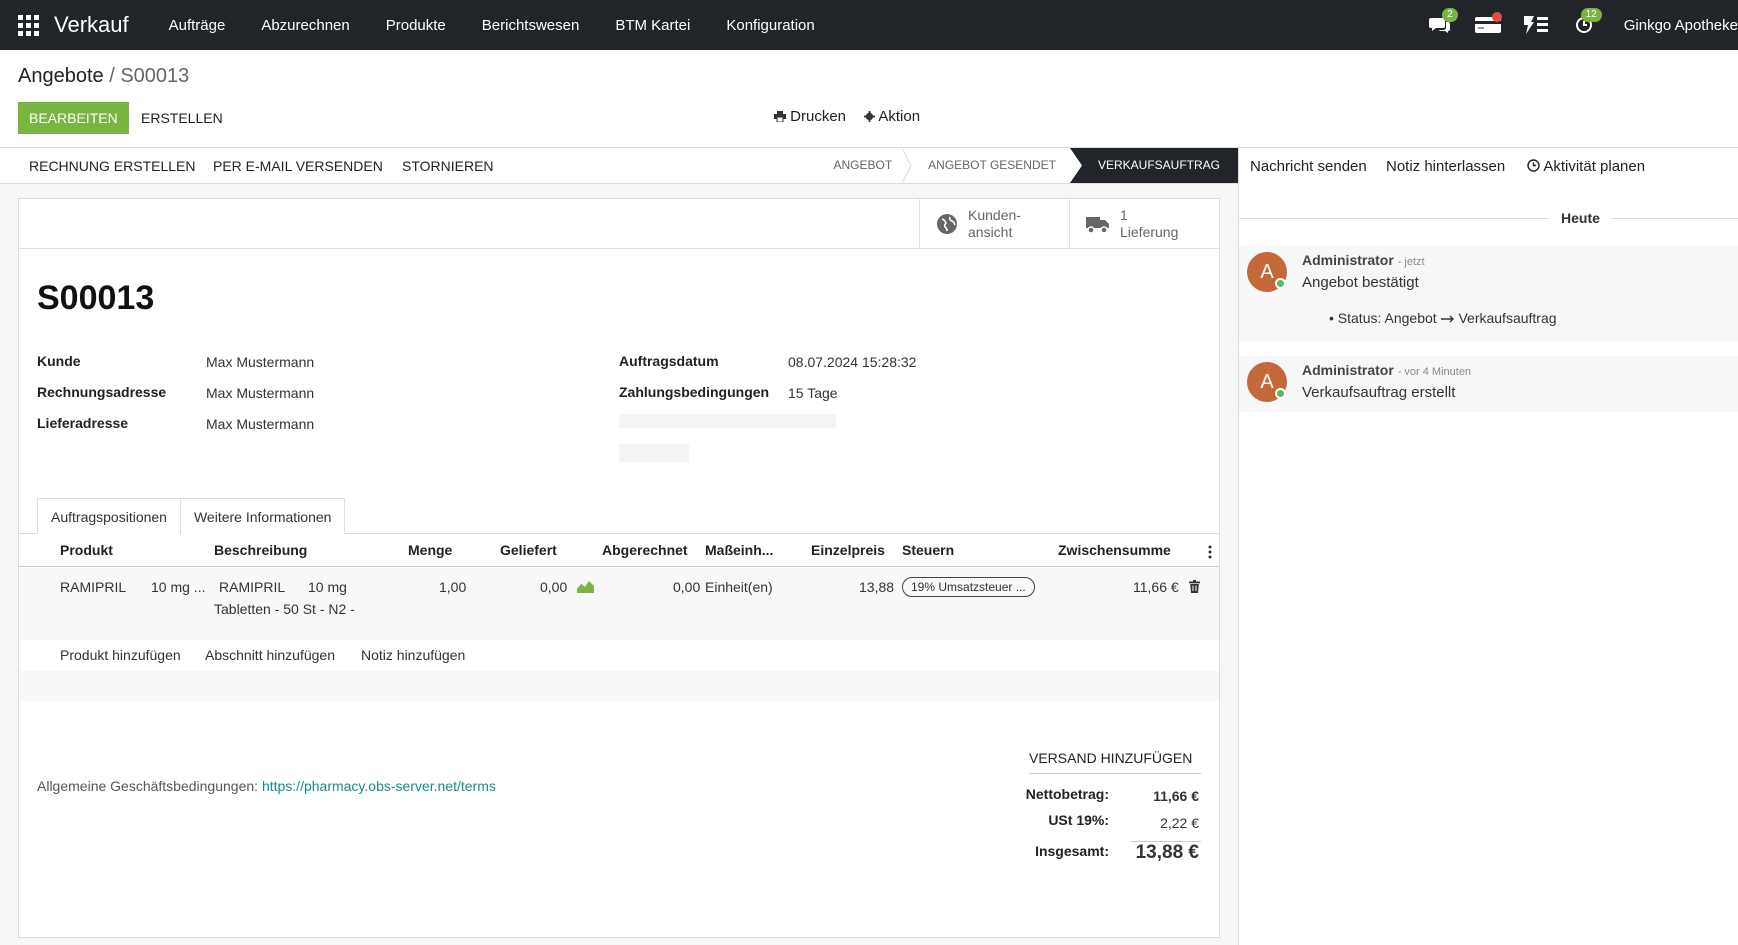 Image resolution: width=1738 pixels, height=945 pixels. What do you see at coordinates (780, 117) in the screenshot?
I see `print-icon` at bounding box center [780, 117].